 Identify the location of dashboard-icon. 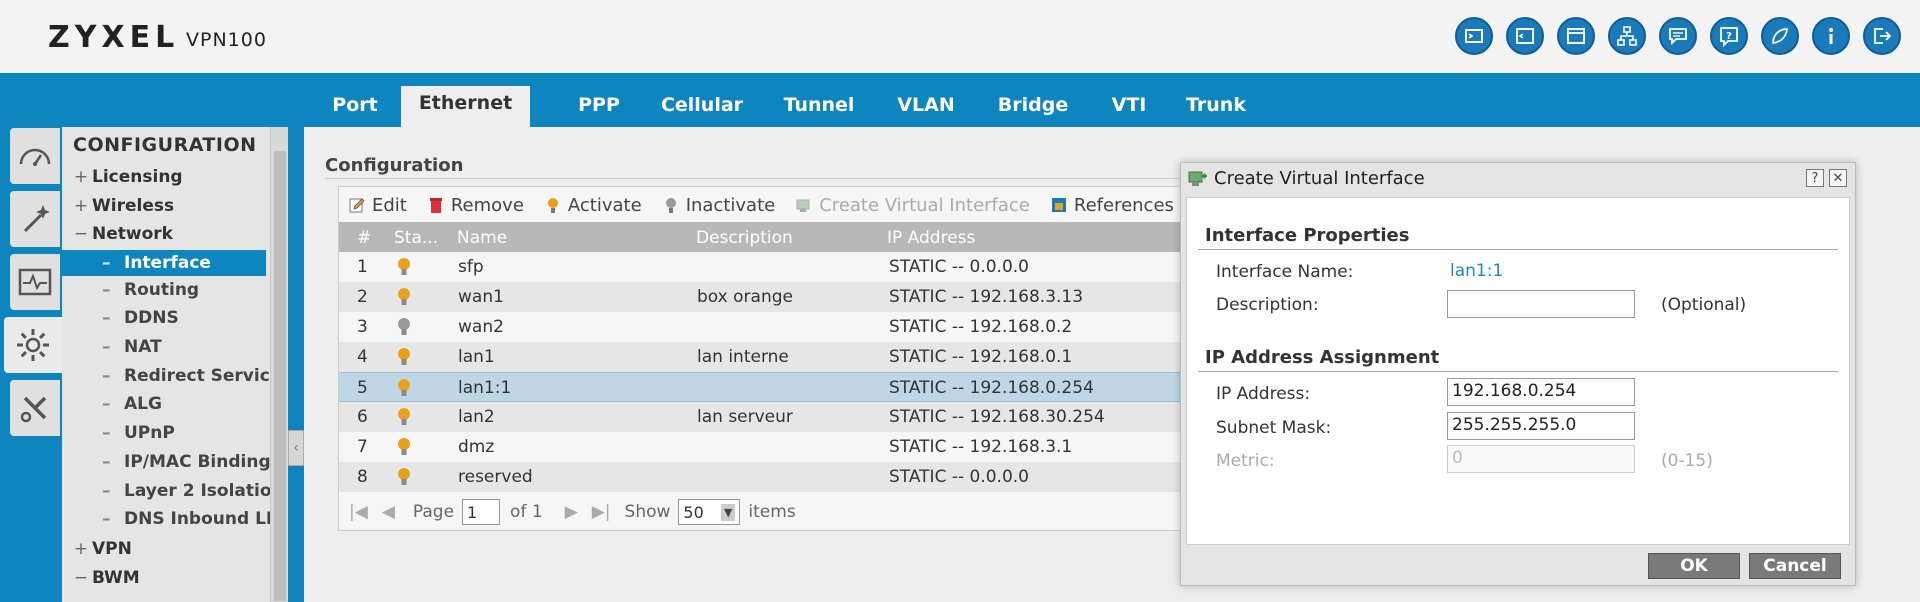
(35, 156).